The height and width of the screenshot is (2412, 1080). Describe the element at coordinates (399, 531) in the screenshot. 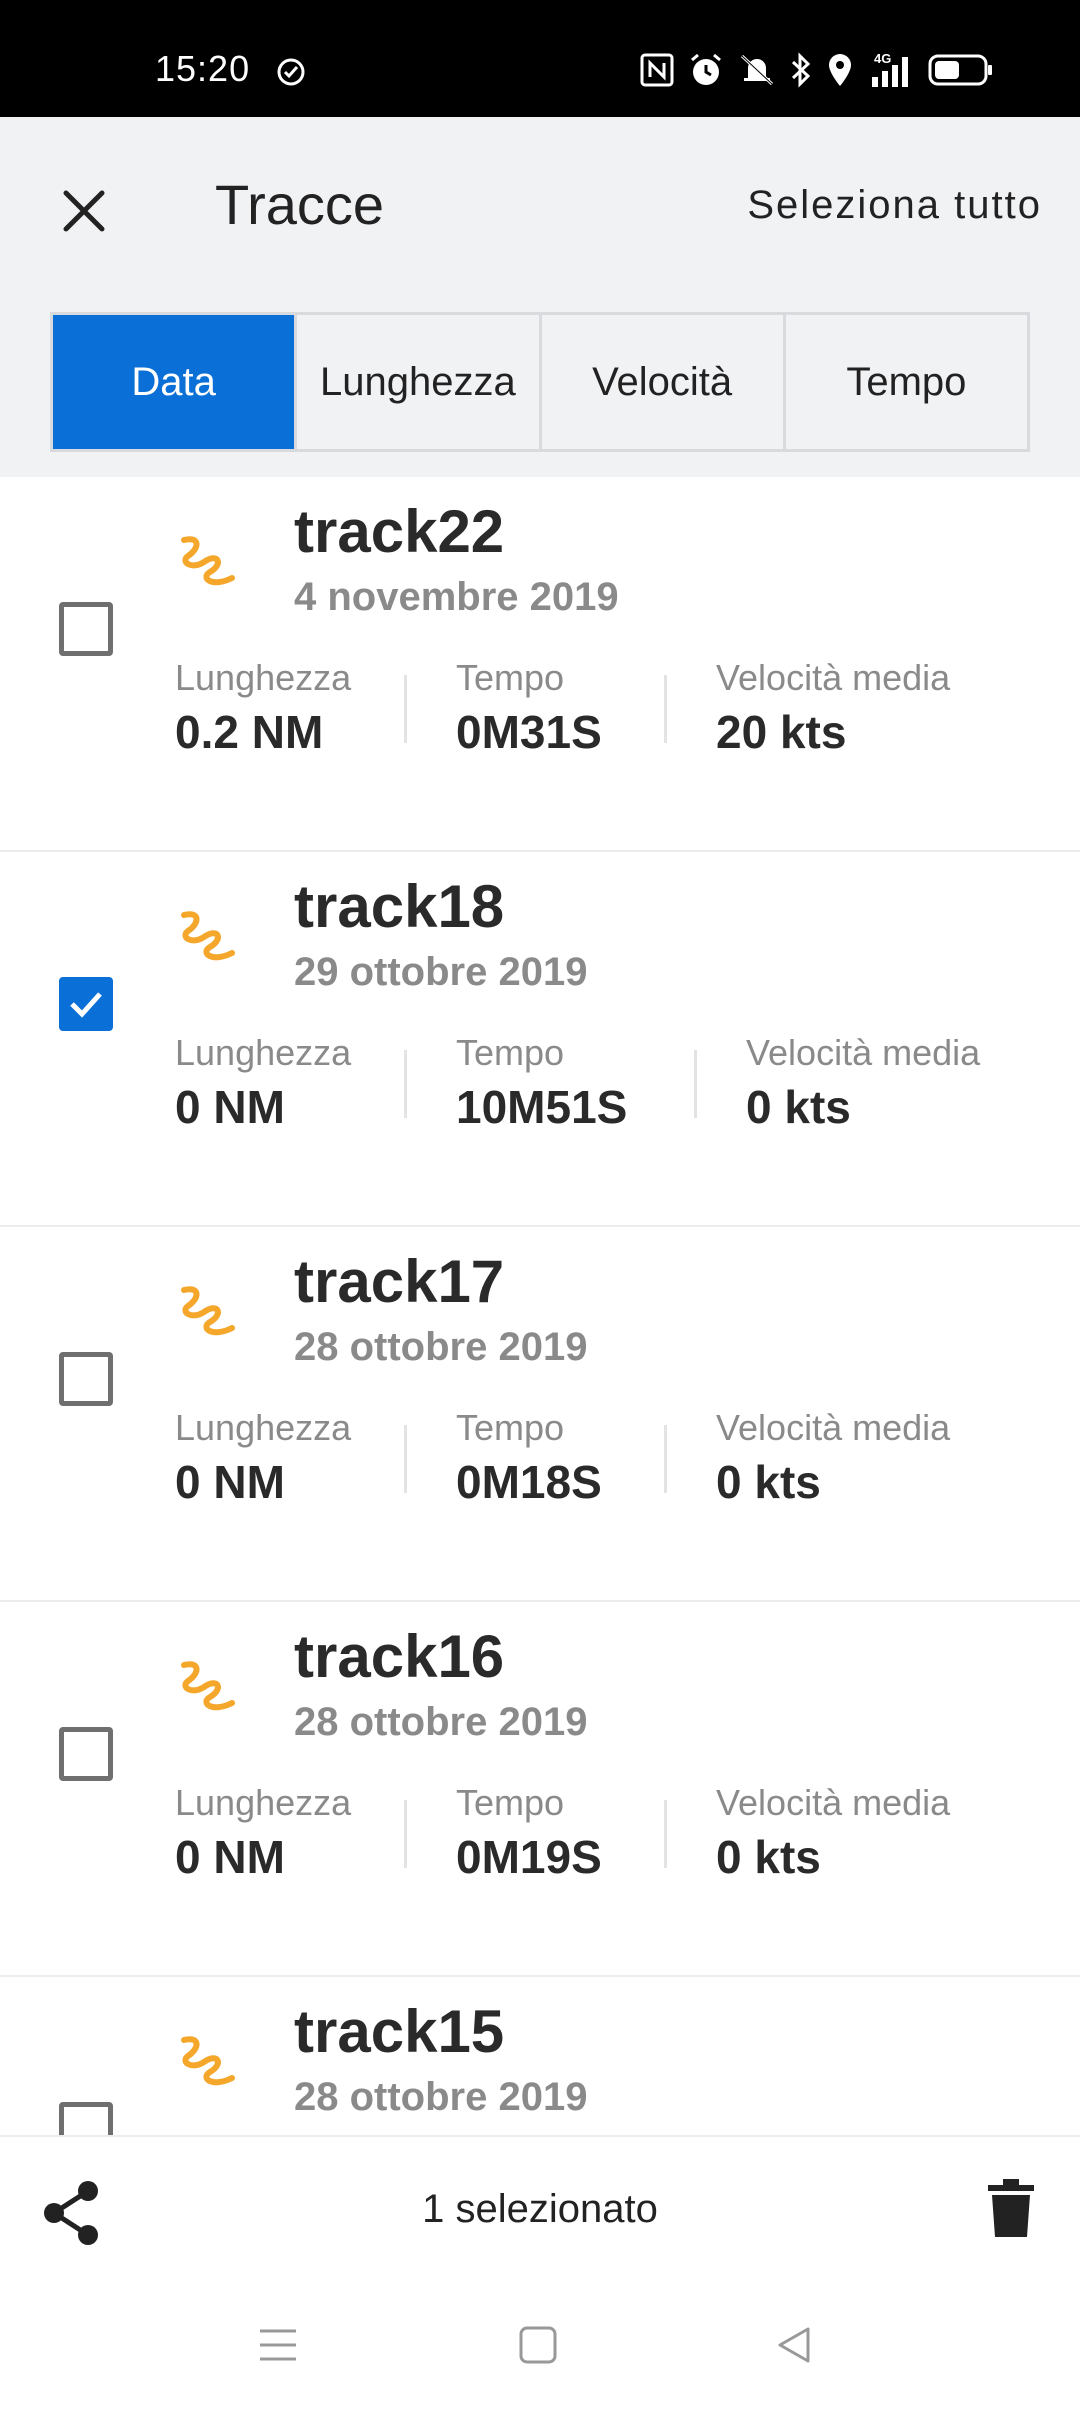

I see `track-name: track22` at that location.